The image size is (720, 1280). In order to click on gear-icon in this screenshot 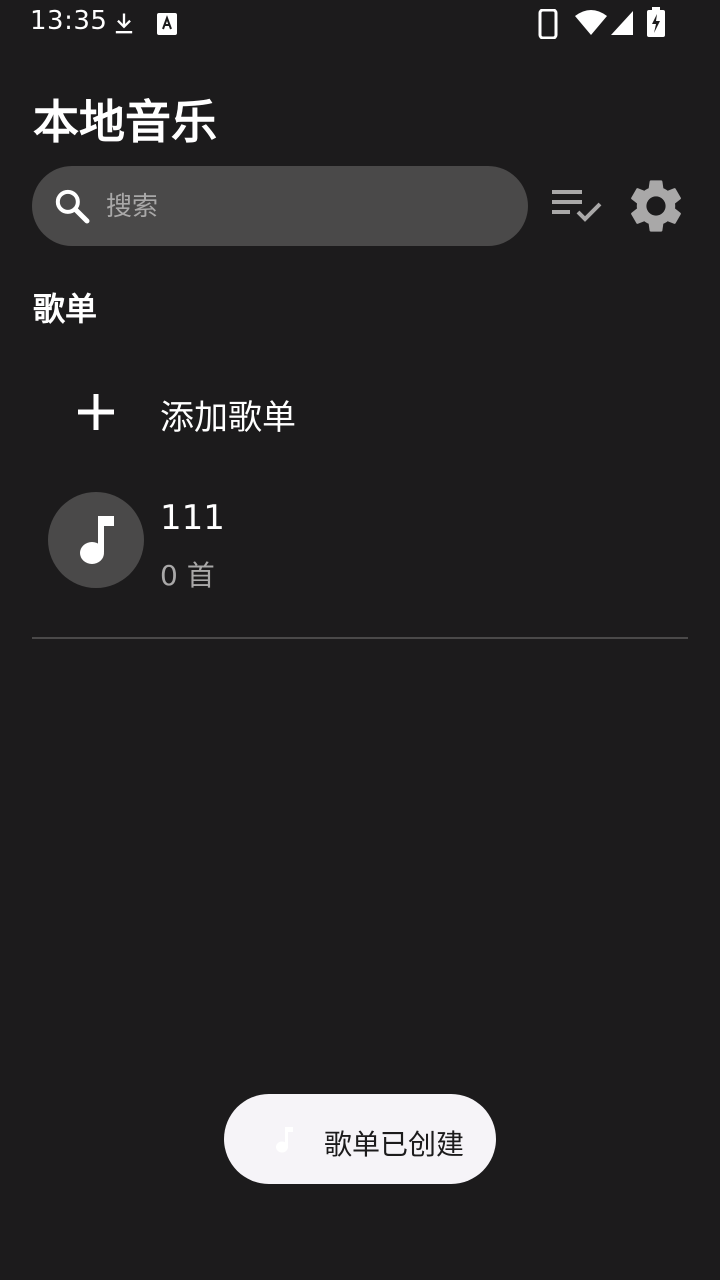, I will do `click(656, 206)`.